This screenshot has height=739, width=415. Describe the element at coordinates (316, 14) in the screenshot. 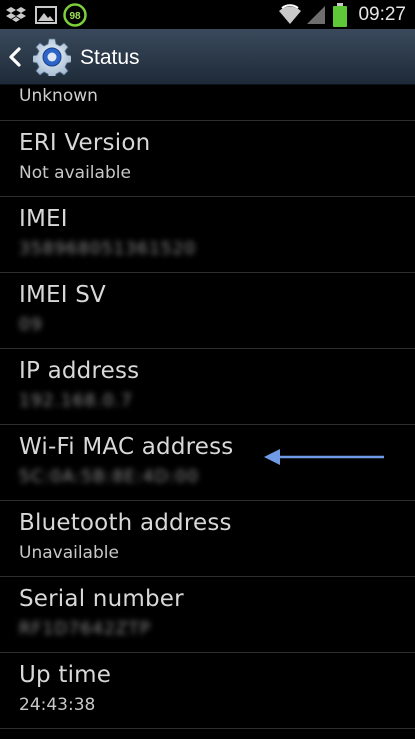

I see `signal-icon` at that location.